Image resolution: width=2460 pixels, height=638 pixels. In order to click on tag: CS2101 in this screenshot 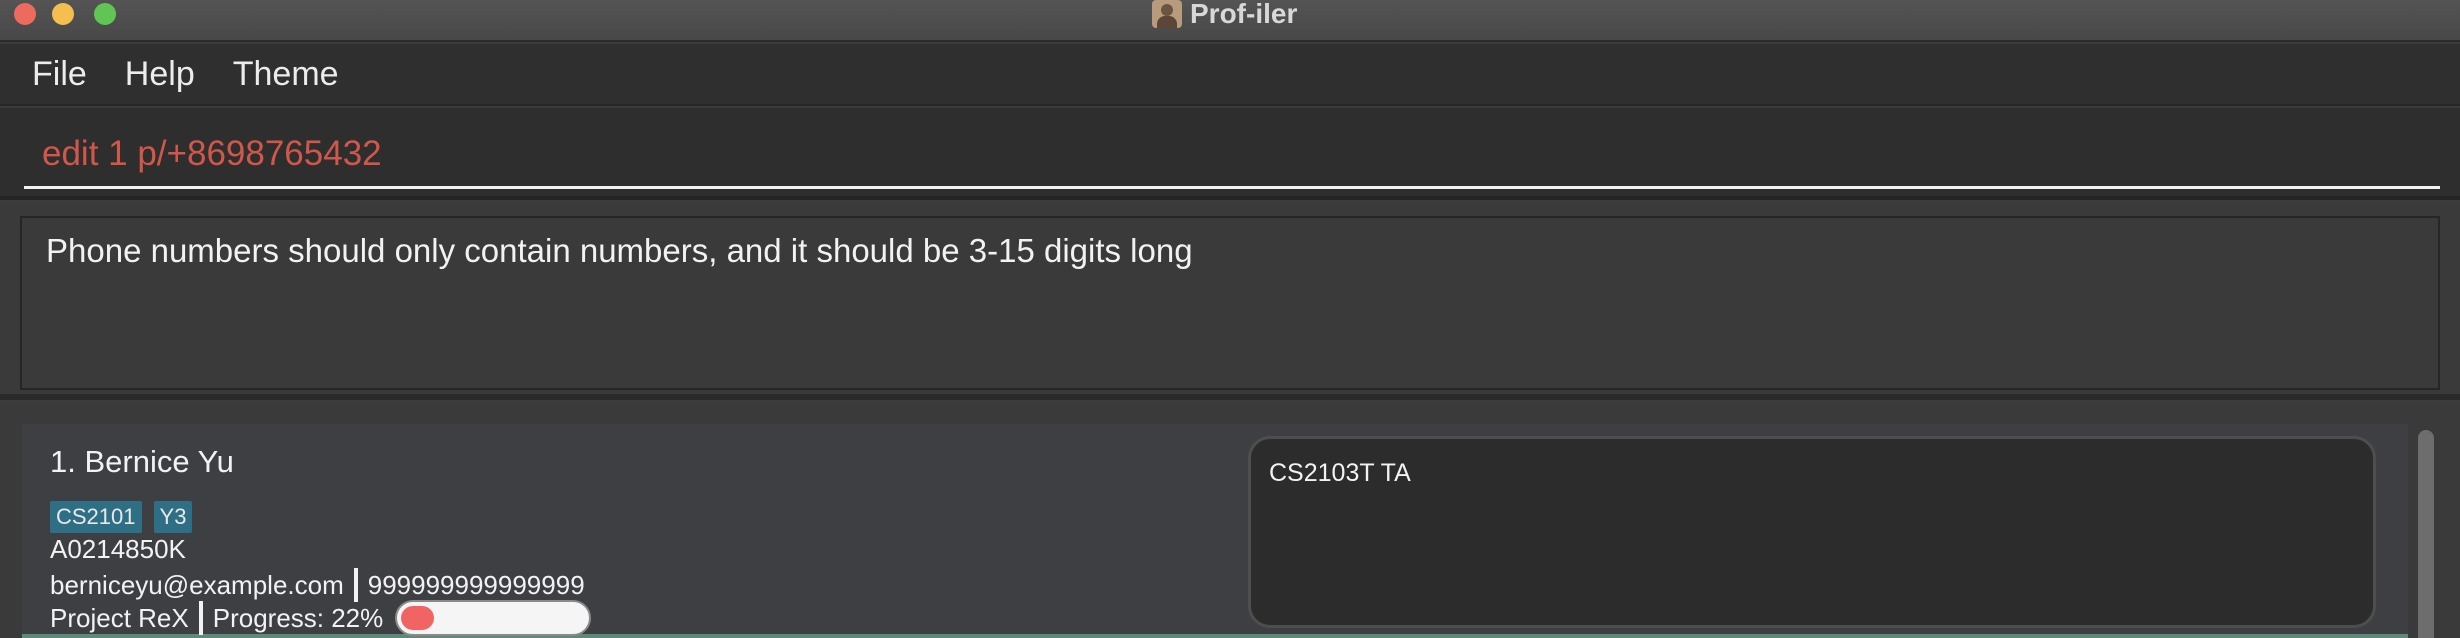, I will do `click(96, 517)`.